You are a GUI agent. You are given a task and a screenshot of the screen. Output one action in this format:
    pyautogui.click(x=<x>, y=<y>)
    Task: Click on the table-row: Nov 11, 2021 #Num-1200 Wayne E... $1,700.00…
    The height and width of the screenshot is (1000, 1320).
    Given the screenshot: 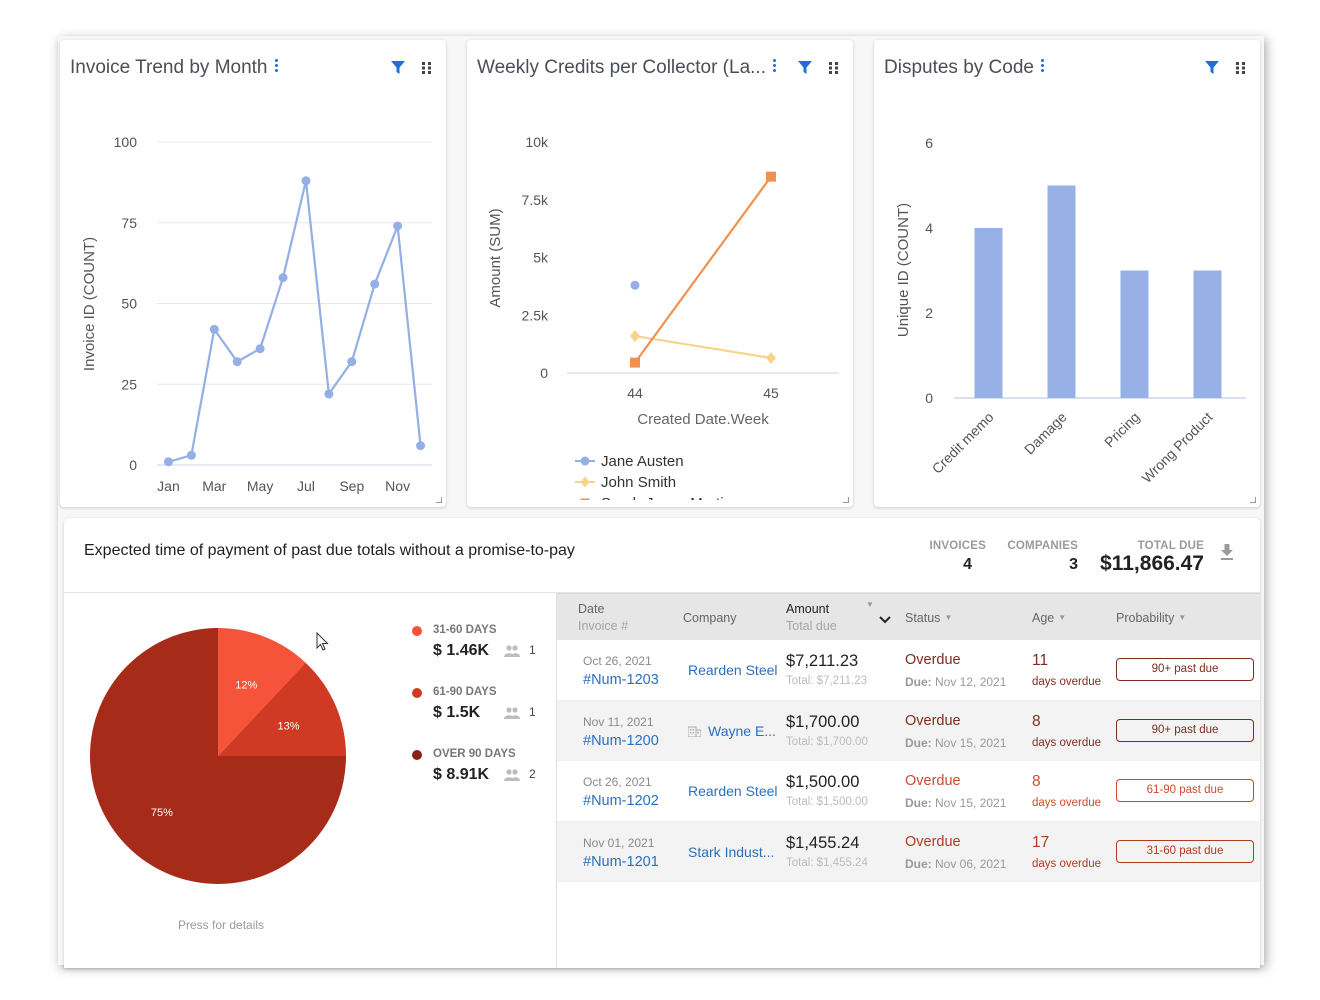 What is the action you would take?
    pyautogui.click(x=908, y=730)
    